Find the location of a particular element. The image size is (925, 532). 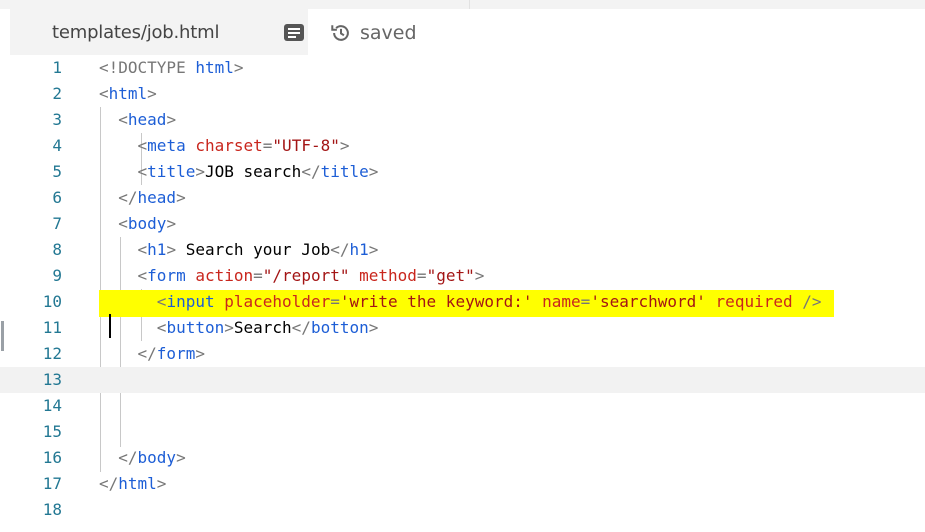

code-text: </body> is located at coordinates (142, 458).